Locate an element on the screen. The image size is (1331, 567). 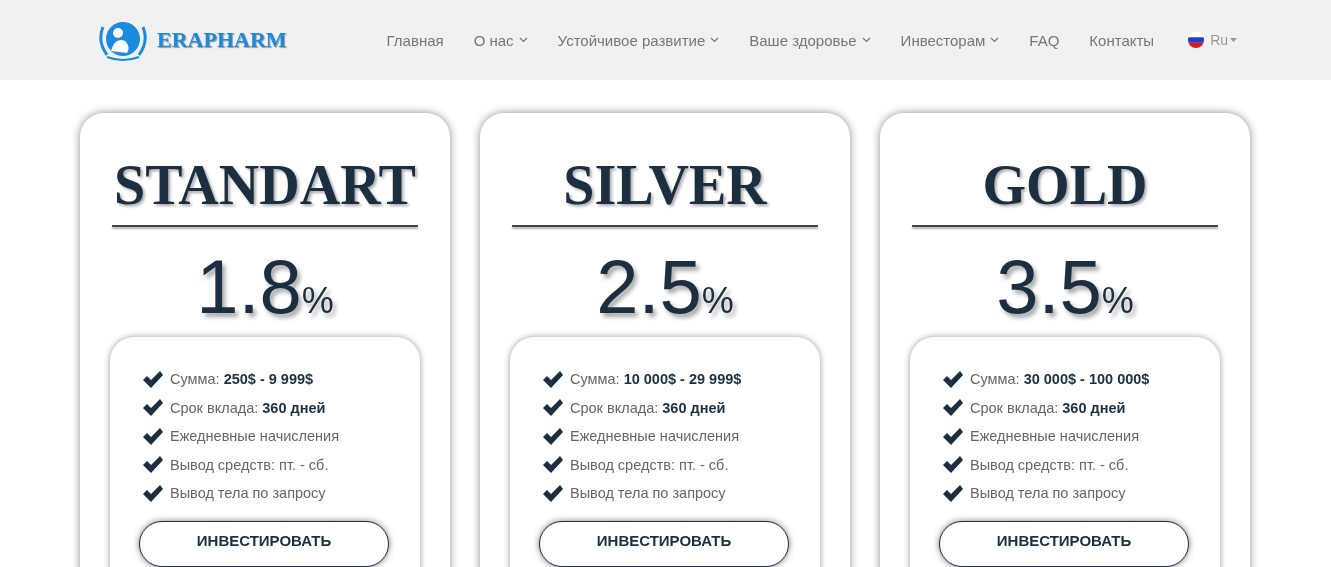
feature-text: Сумма: 10 000$ - 29 999$ is located at coordinates (656, 379).